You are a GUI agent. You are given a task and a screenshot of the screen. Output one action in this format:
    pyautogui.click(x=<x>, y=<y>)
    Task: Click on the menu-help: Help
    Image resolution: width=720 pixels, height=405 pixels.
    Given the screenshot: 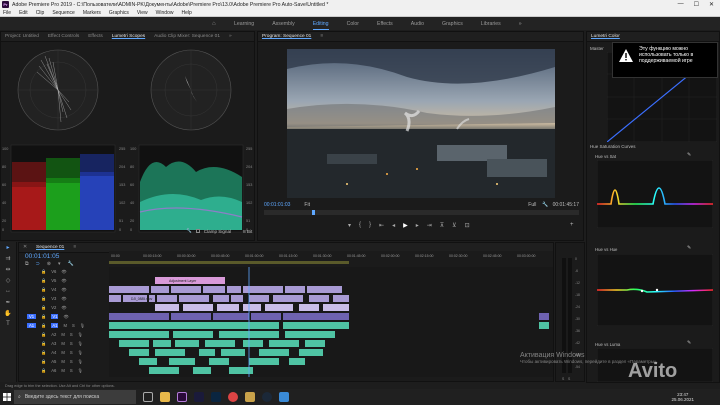 What is the action you would take?
    pyautogui.click(x=186, y=13)
    